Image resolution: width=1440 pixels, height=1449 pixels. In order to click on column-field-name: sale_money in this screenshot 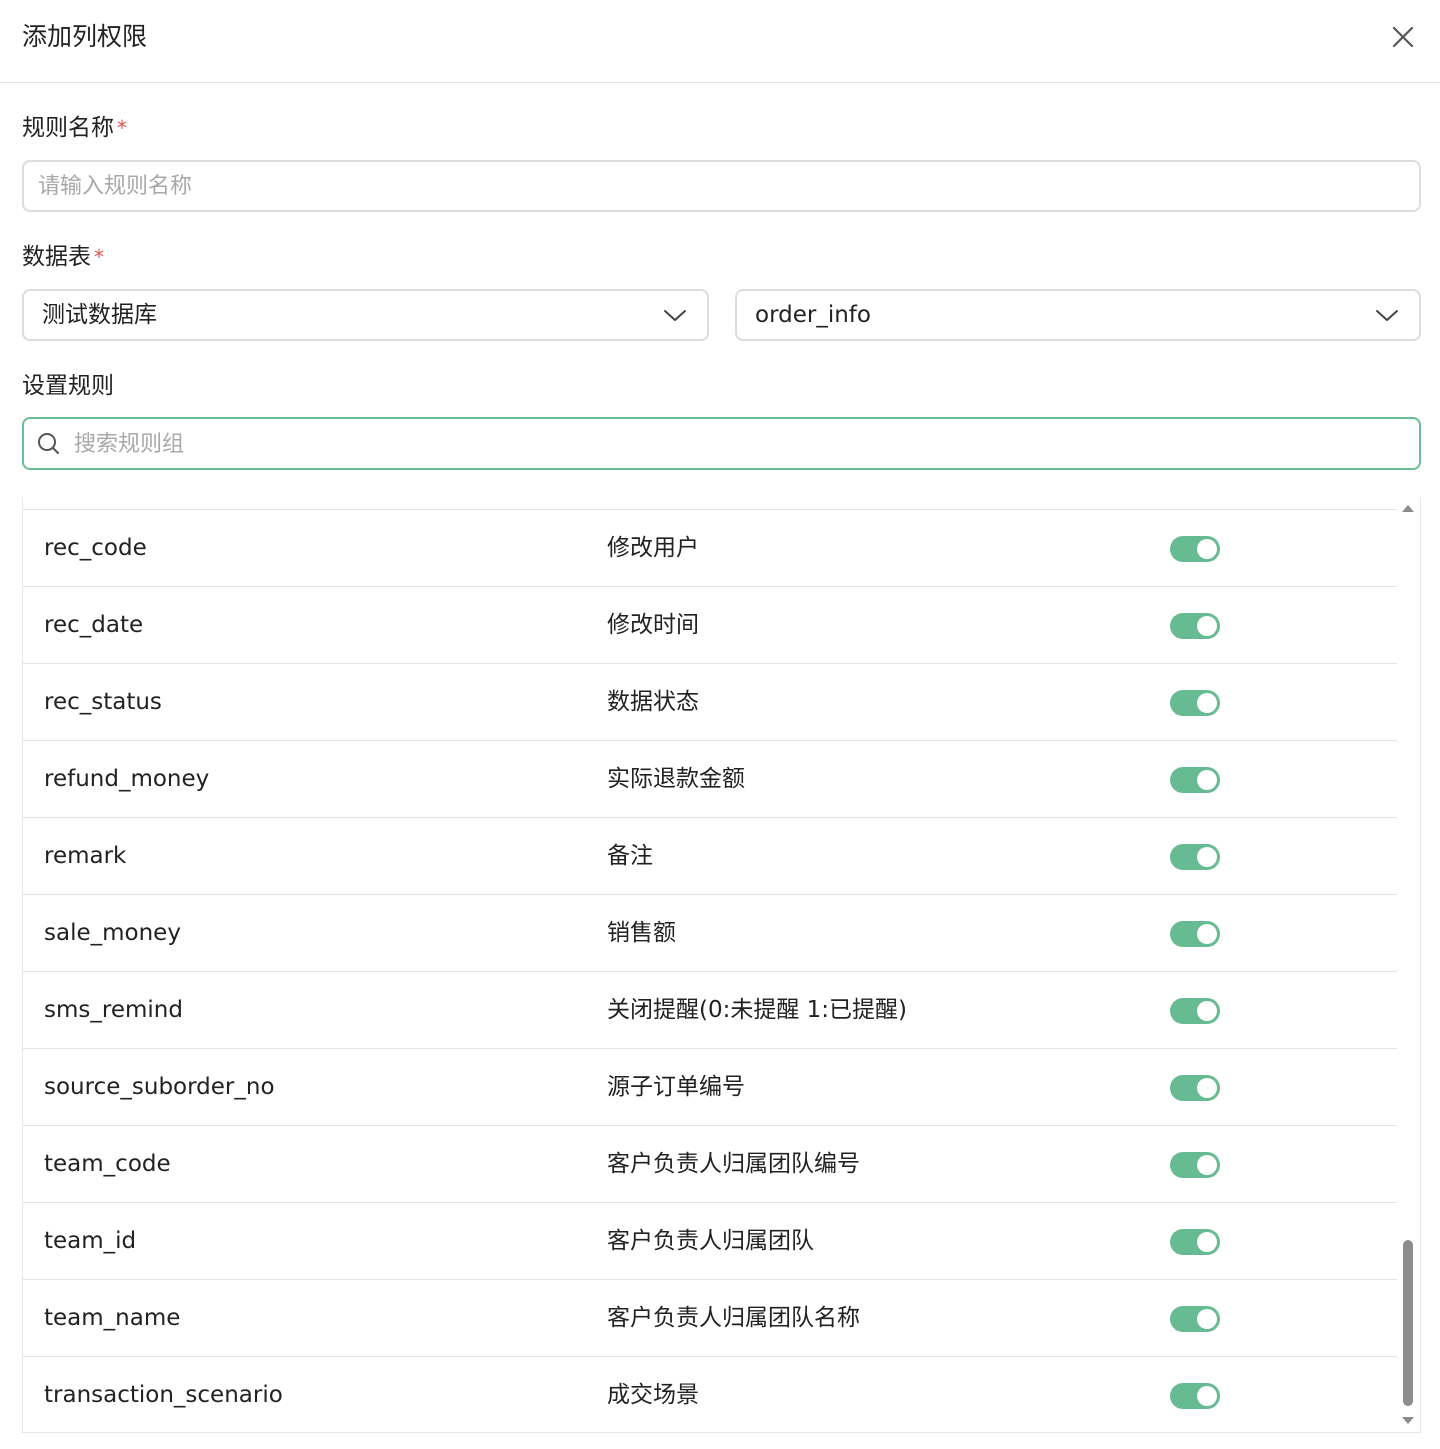, I will do `click(112, 933)`.